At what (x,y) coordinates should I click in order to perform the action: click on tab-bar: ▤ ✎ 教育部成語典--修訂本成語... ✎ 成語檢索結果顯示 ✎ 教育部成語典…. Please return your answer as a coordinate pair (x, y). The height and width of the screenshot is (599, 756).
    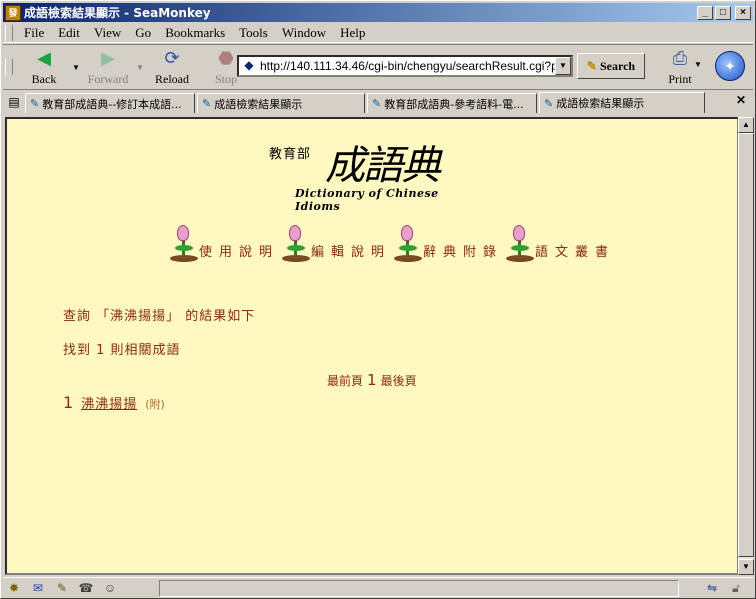
    Looking at the image, I should click on (378, 102).